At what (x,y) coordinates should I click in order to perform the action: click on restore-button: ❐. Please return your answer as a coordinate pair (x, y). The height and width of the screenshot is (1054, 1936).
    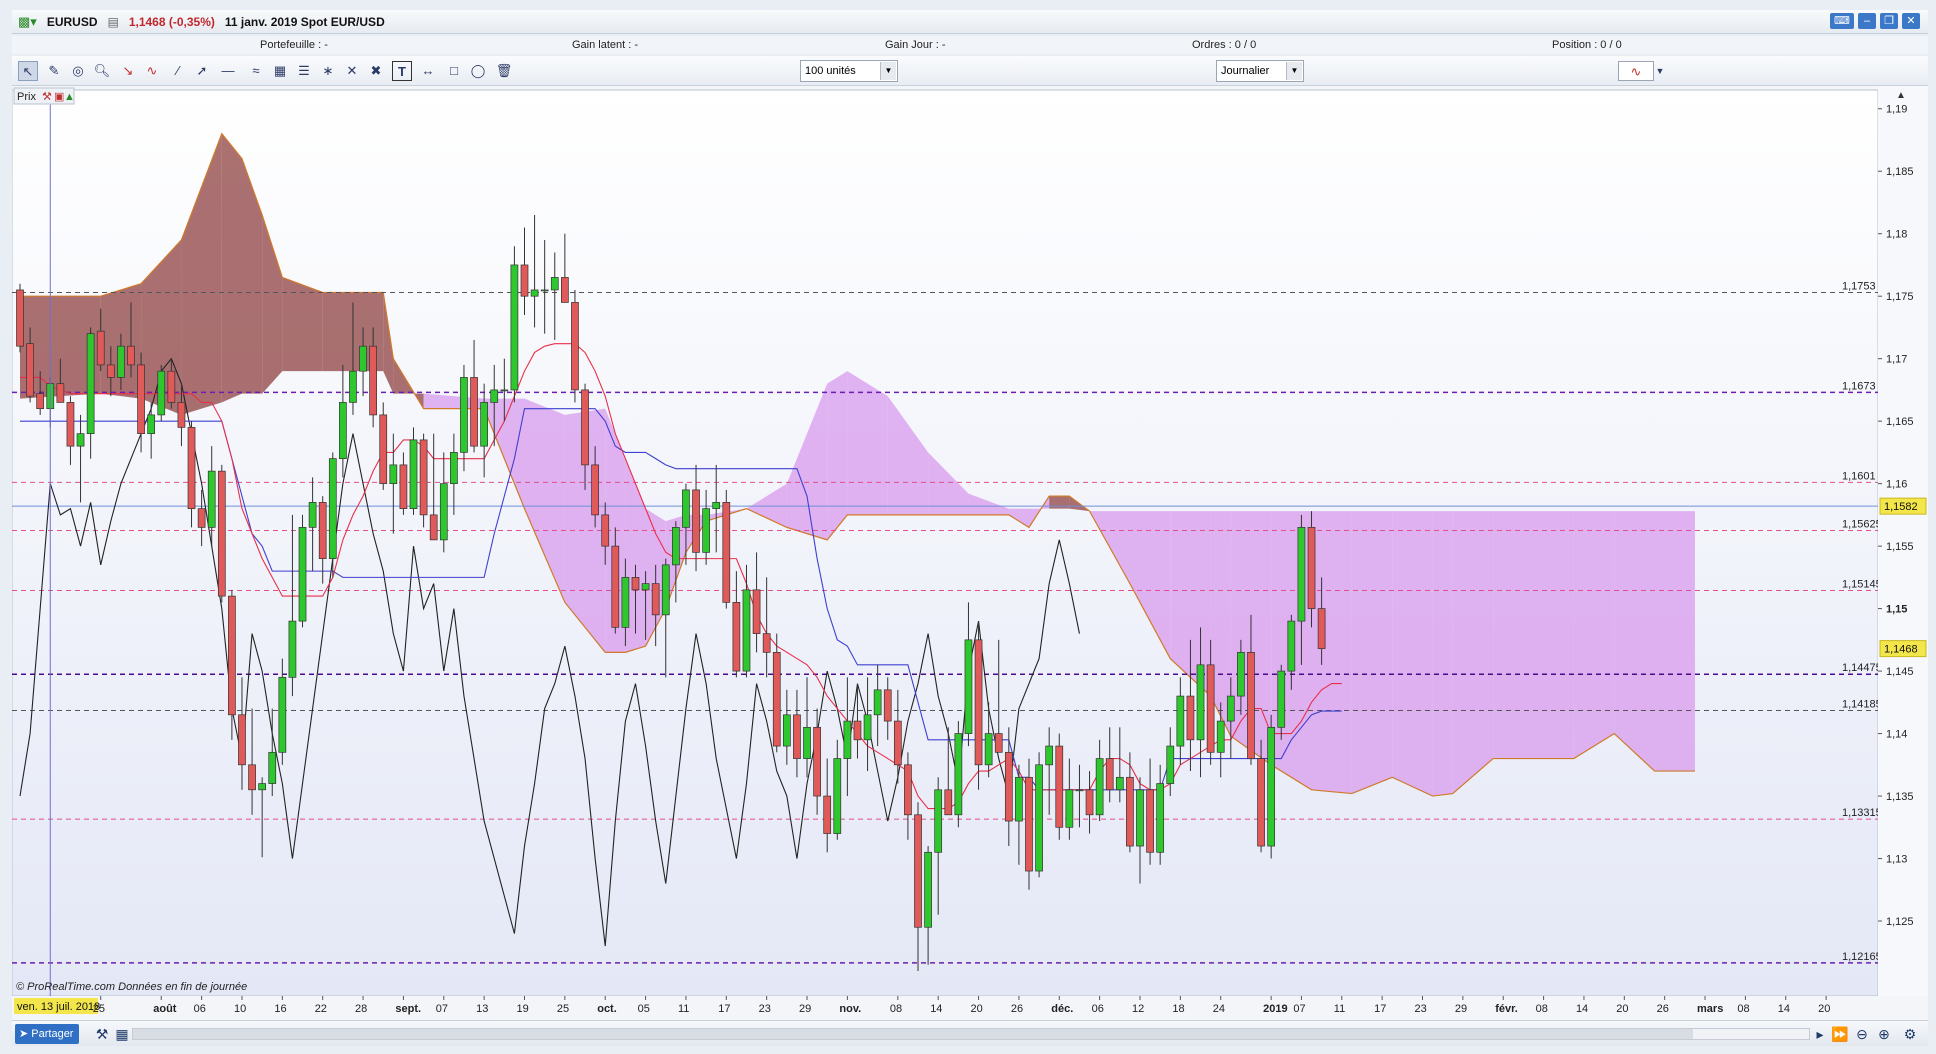
    Looking at the image, I should click on (1889, 21).